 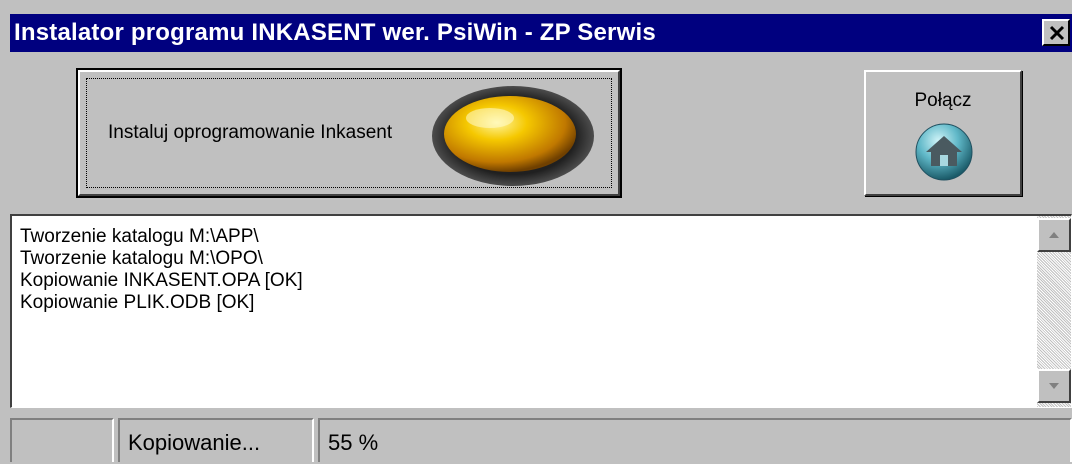 I want to click on scroll-up-button, so click(x=1054, y=235).